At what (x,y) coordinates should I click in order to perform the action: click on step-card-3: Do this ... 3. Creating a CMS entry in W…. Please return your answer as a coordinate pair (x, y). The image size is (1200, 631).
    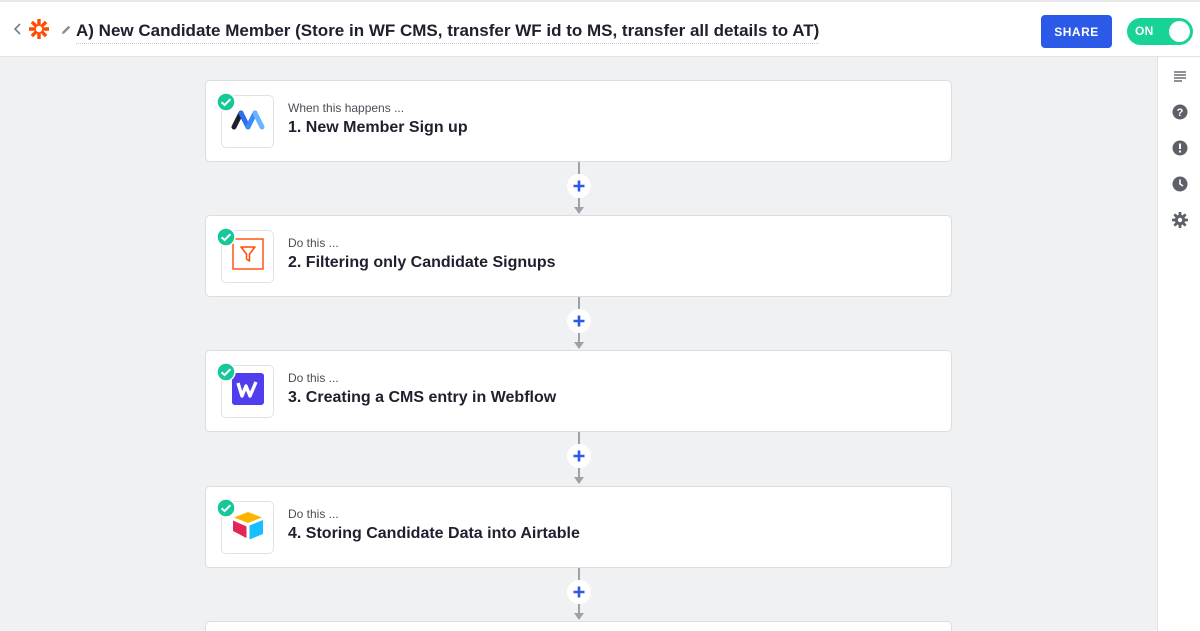
    Looking at the image, I should click on (578, 391).